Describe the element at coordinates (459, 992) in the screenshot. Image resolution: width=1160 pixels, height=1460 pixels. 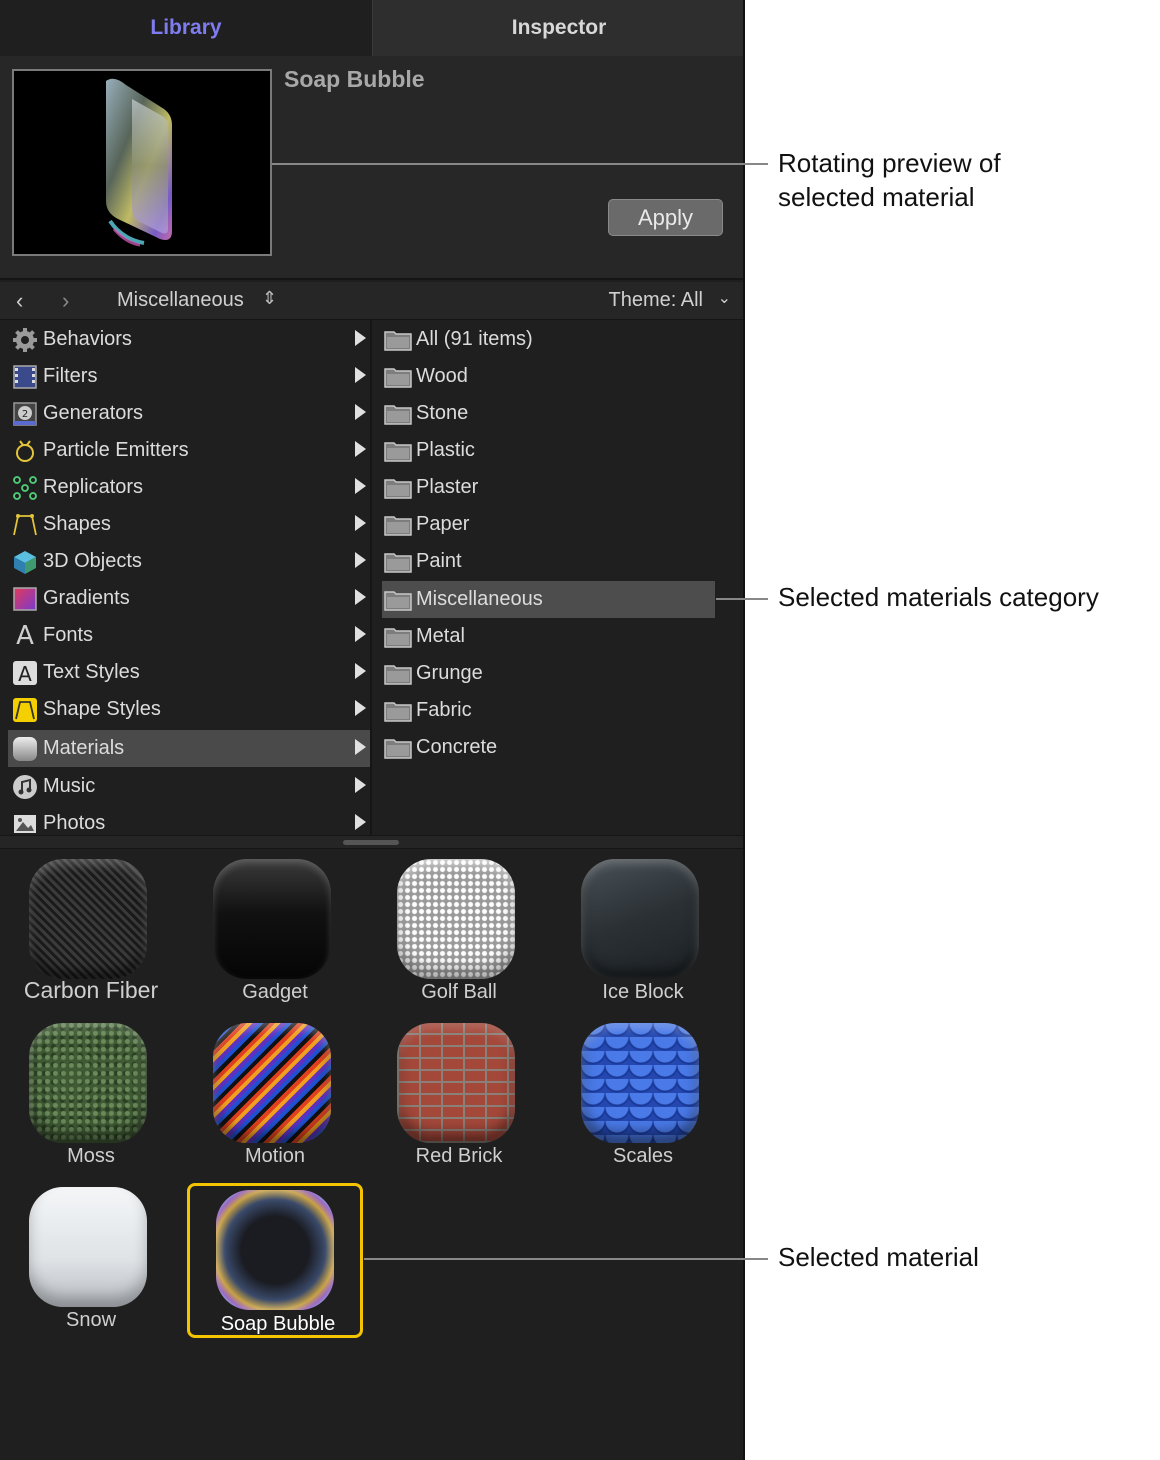
I see `material-label: Golf Ball` at that location.